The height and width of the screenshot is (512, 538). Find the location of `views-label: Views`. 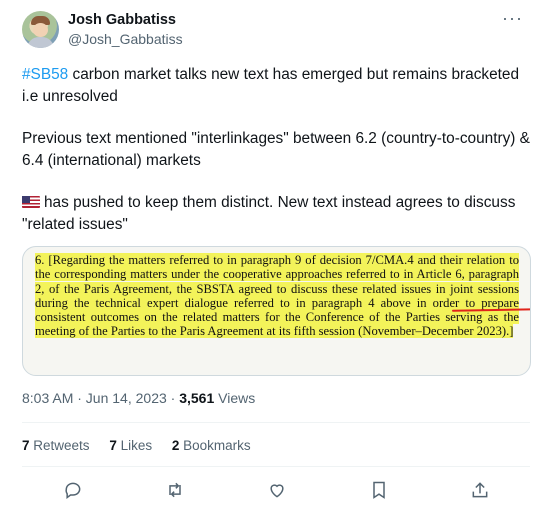

views-label: Views is located at coordinates (235, 398).